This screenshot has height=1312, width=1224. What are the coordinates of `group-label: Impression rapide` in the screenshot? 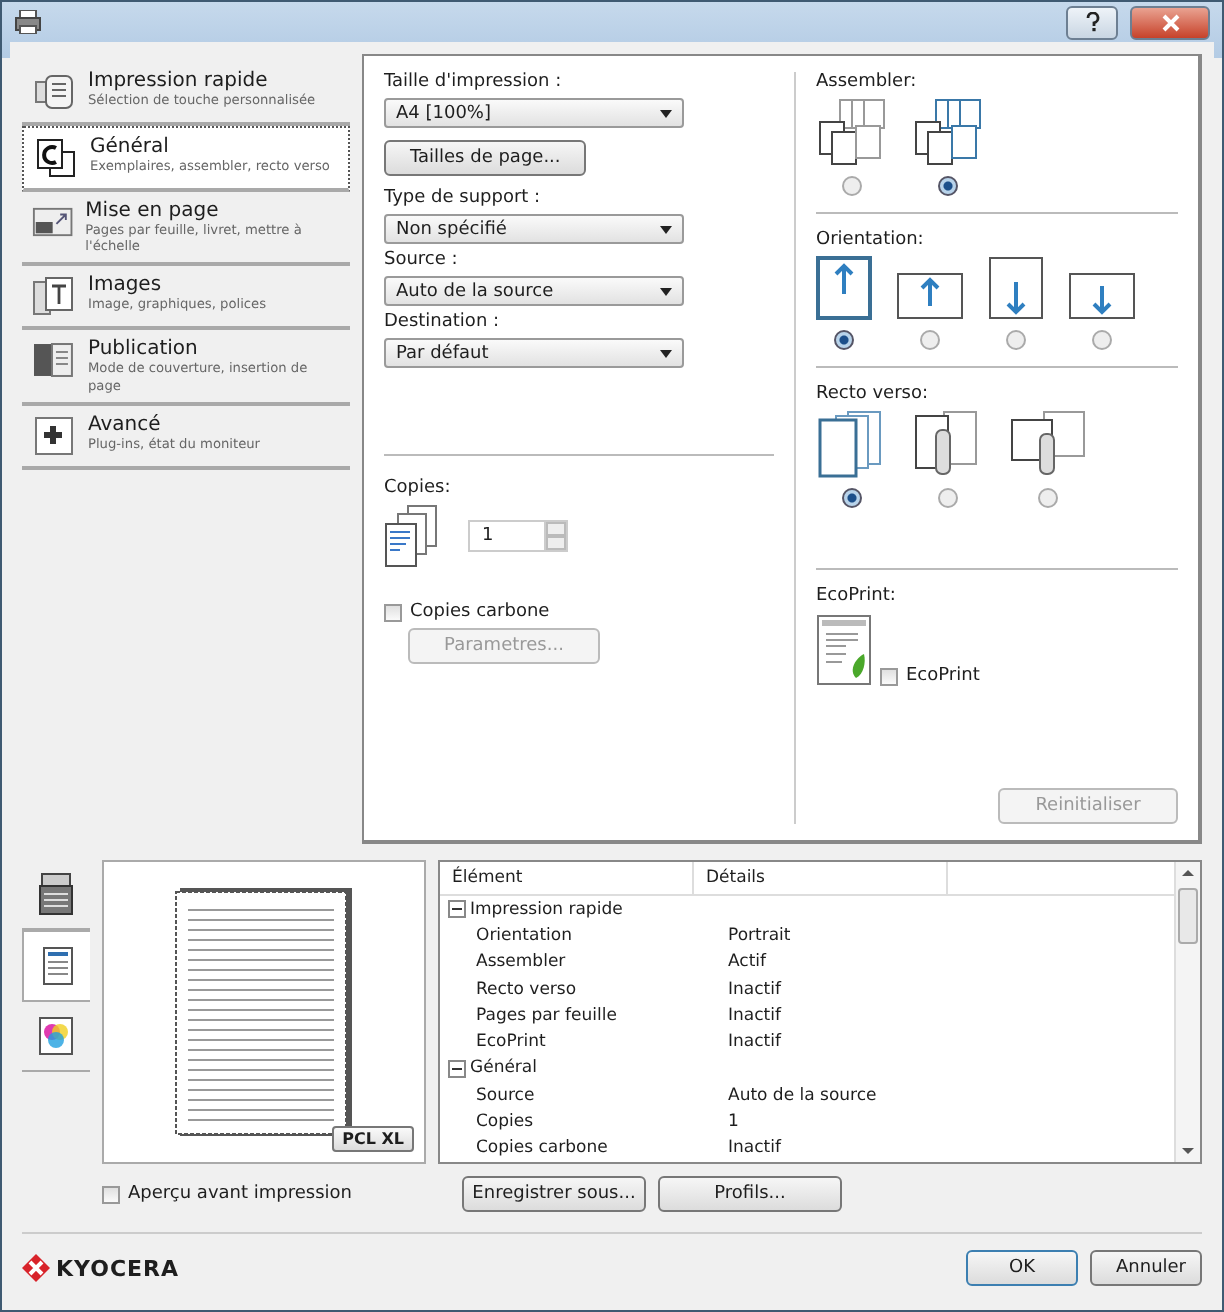 It's located at (546, 909).